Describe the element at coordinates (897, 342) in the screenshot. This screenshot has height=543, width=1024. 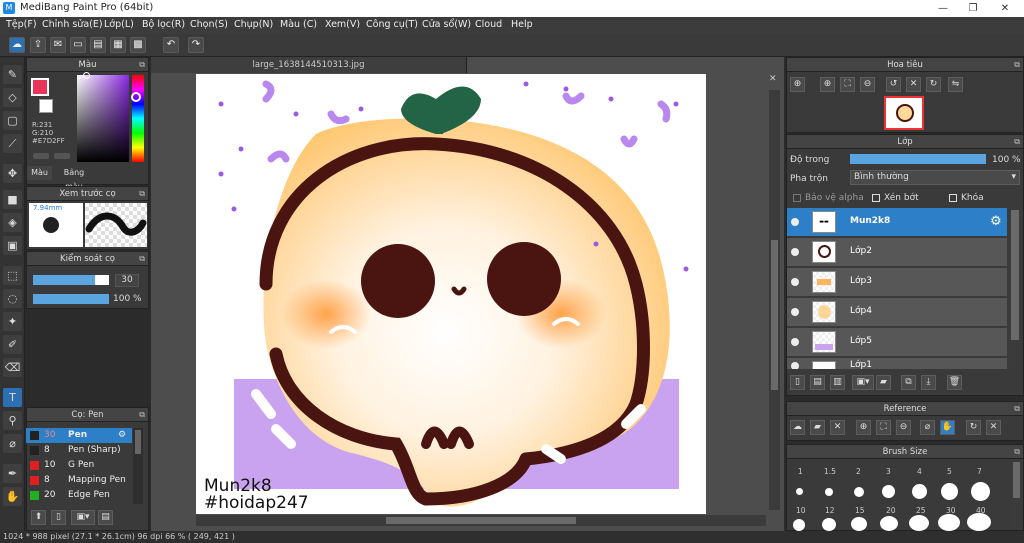
I see `layer-item: Lớp5` at that location.